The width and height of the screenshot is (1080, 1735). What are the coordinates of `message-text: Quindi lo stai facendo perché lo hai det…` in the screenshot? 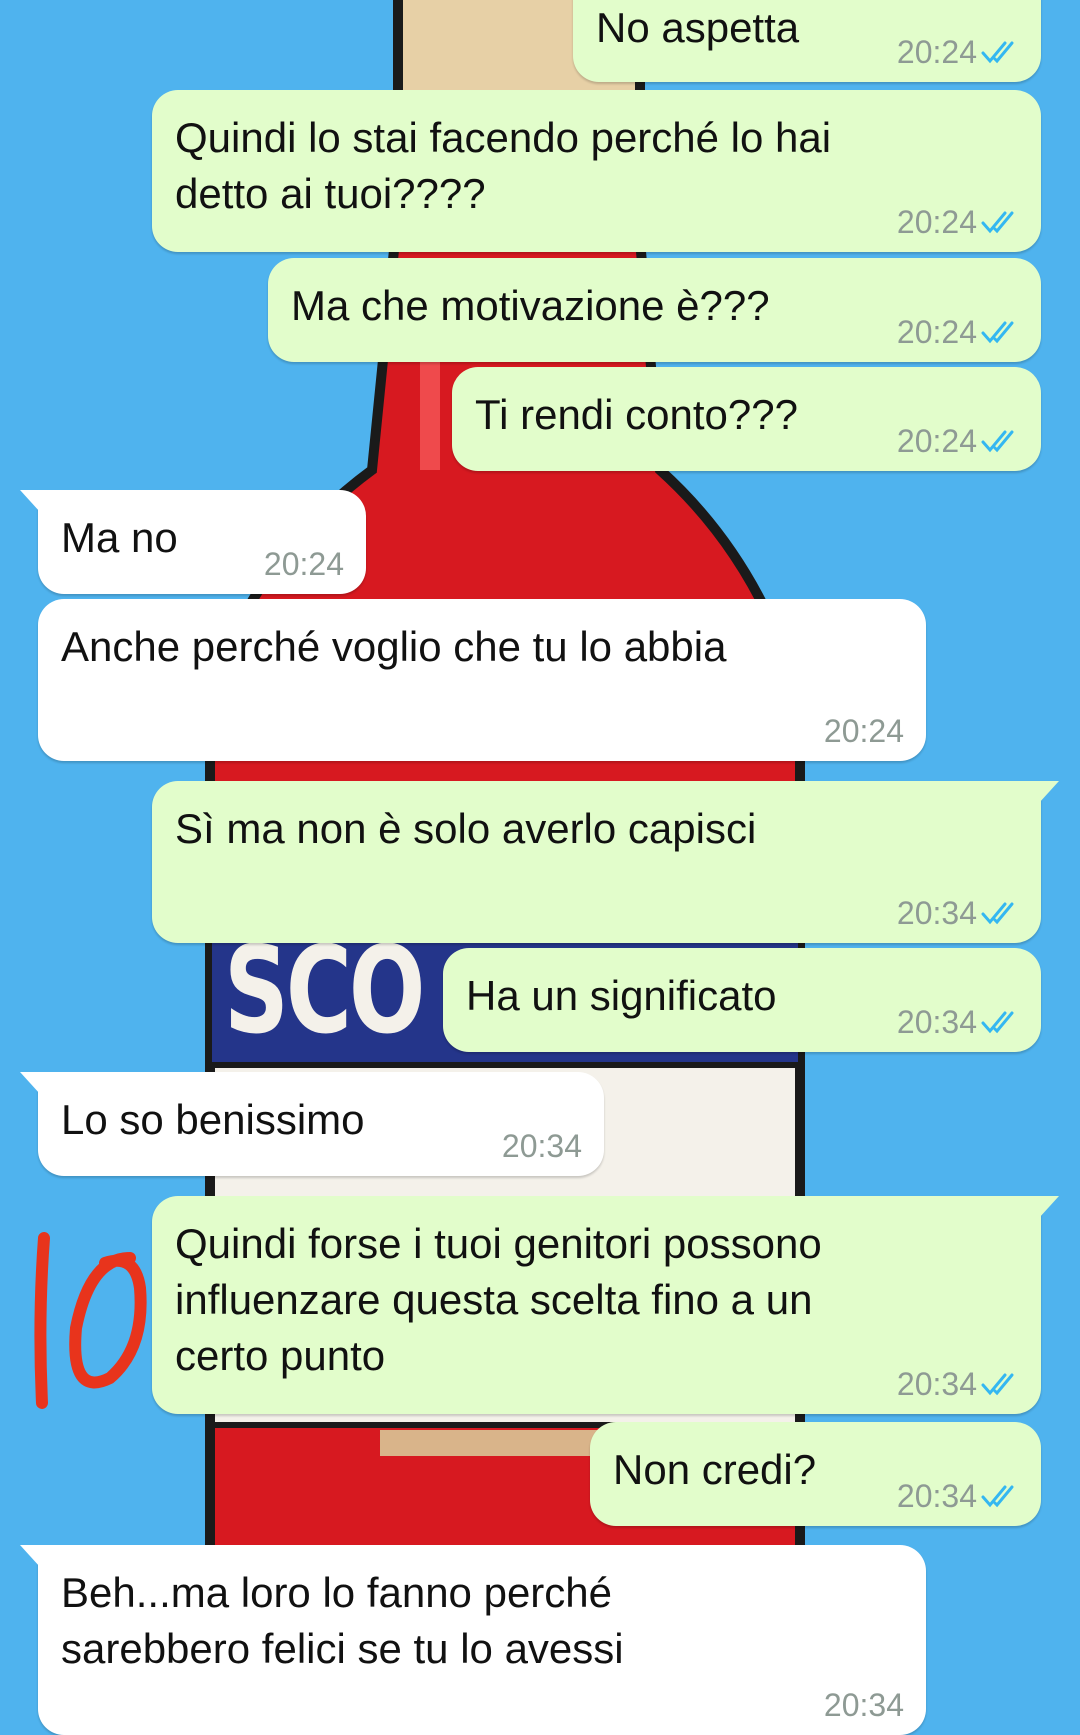 It's located at (503, 165).